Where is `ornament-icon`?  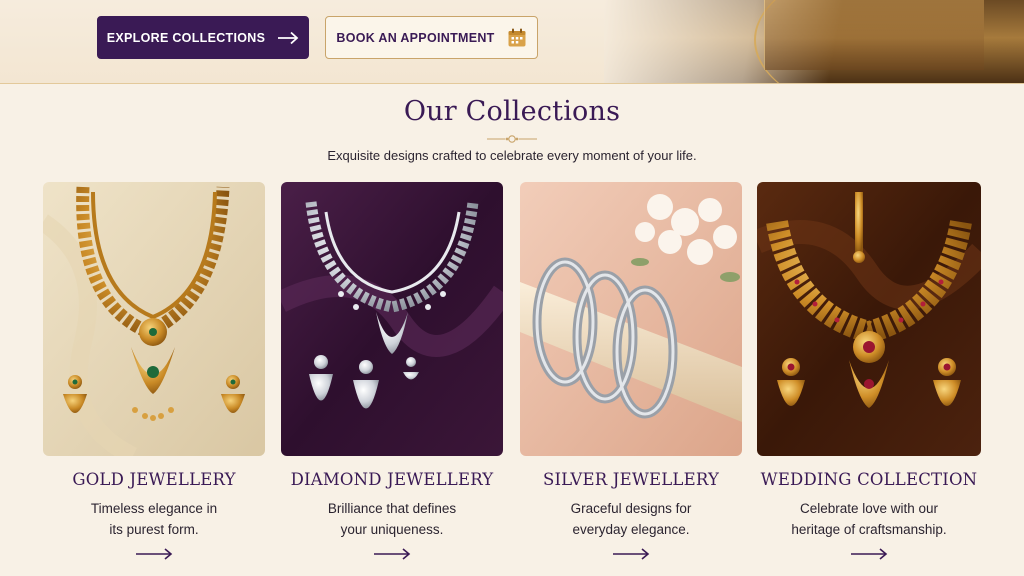 ornament-icon is located at coordinates (512, 136).